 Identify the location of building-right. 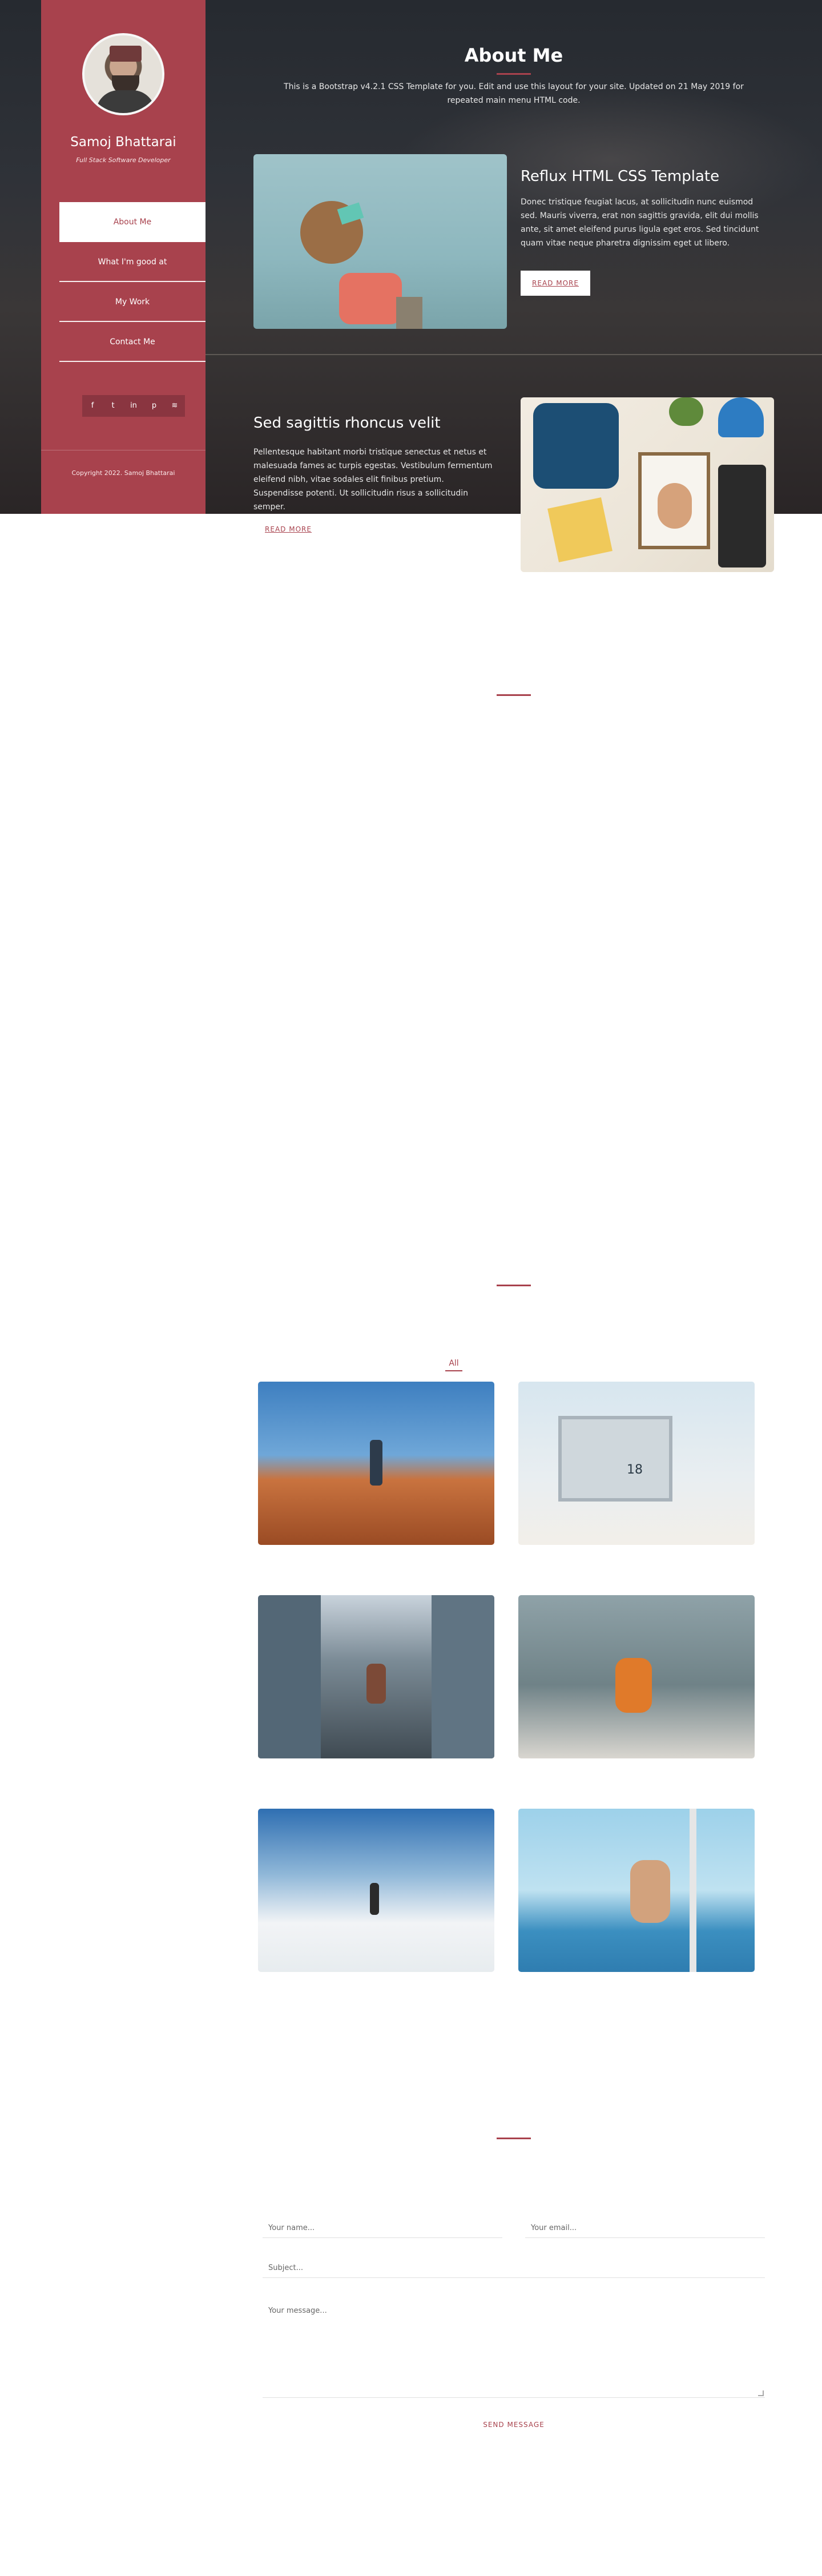
(463, 1676).